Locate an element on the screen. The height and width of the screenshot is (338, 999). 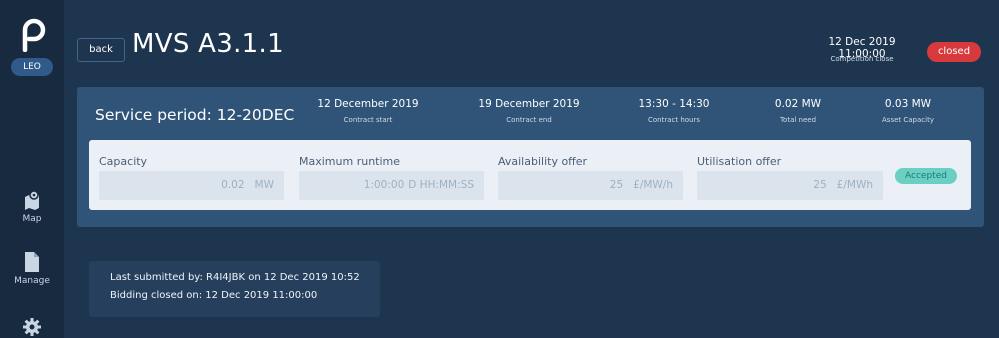
max-runtime-label: Maximum runtime is located at coordinates (350, 161).